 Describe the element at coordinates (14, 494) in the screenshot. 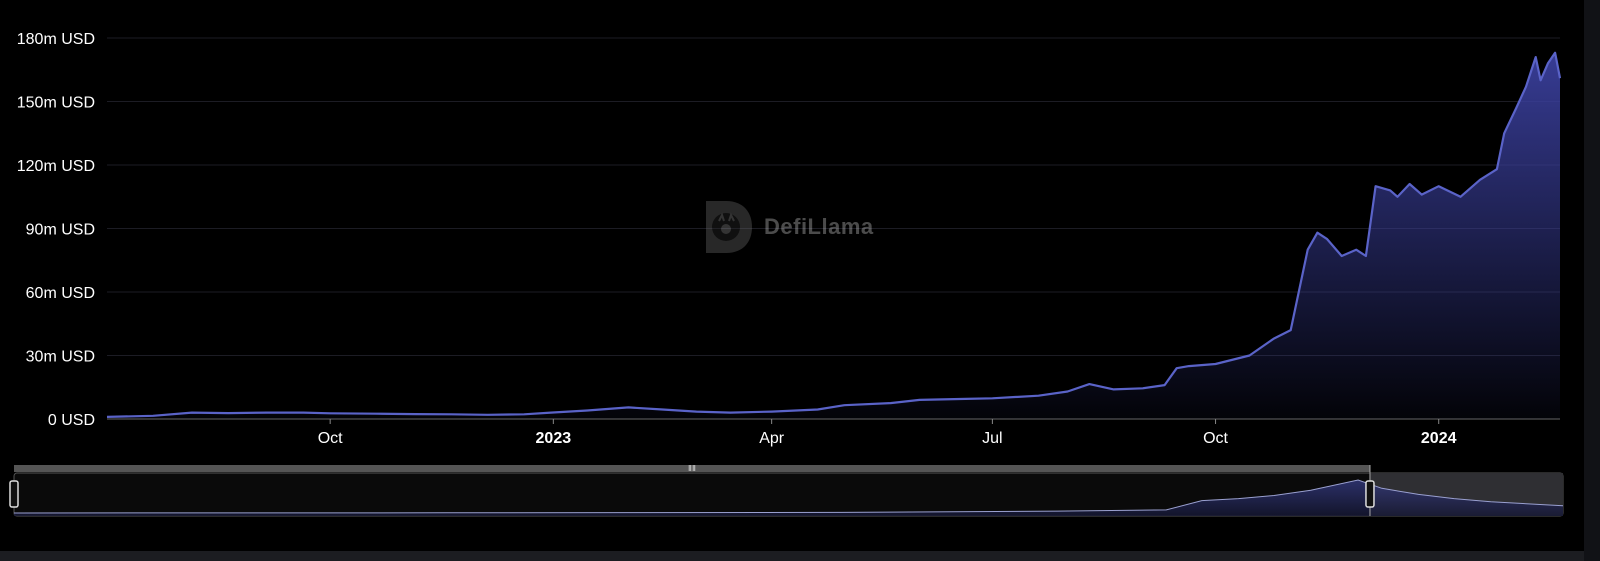

I see `zoom-handle-left` at that location.